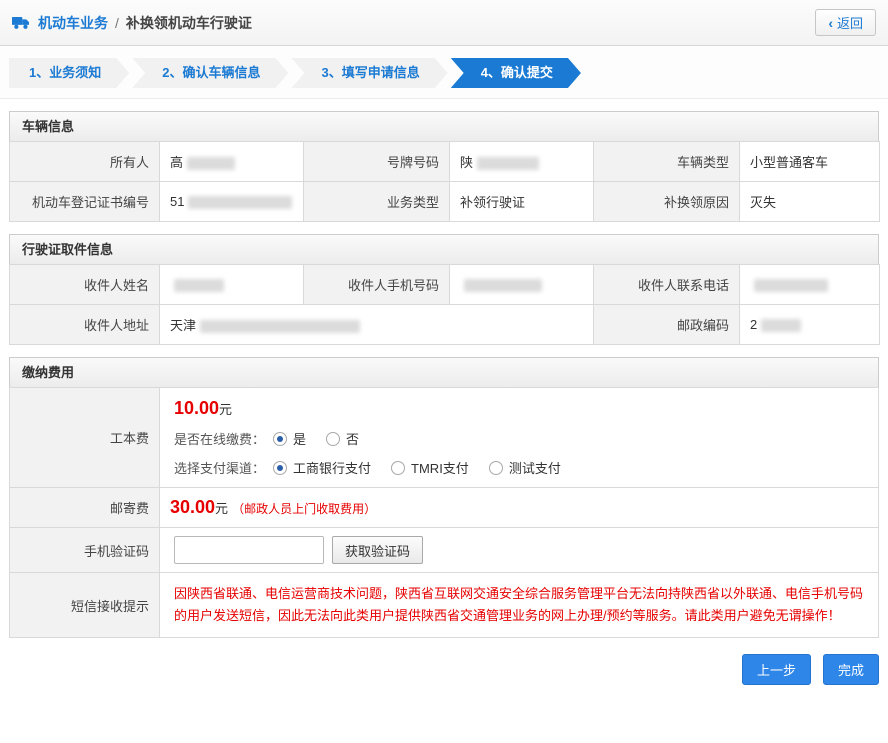  I want to click on sms-code-content: 获取验证码, so click(519, 550).